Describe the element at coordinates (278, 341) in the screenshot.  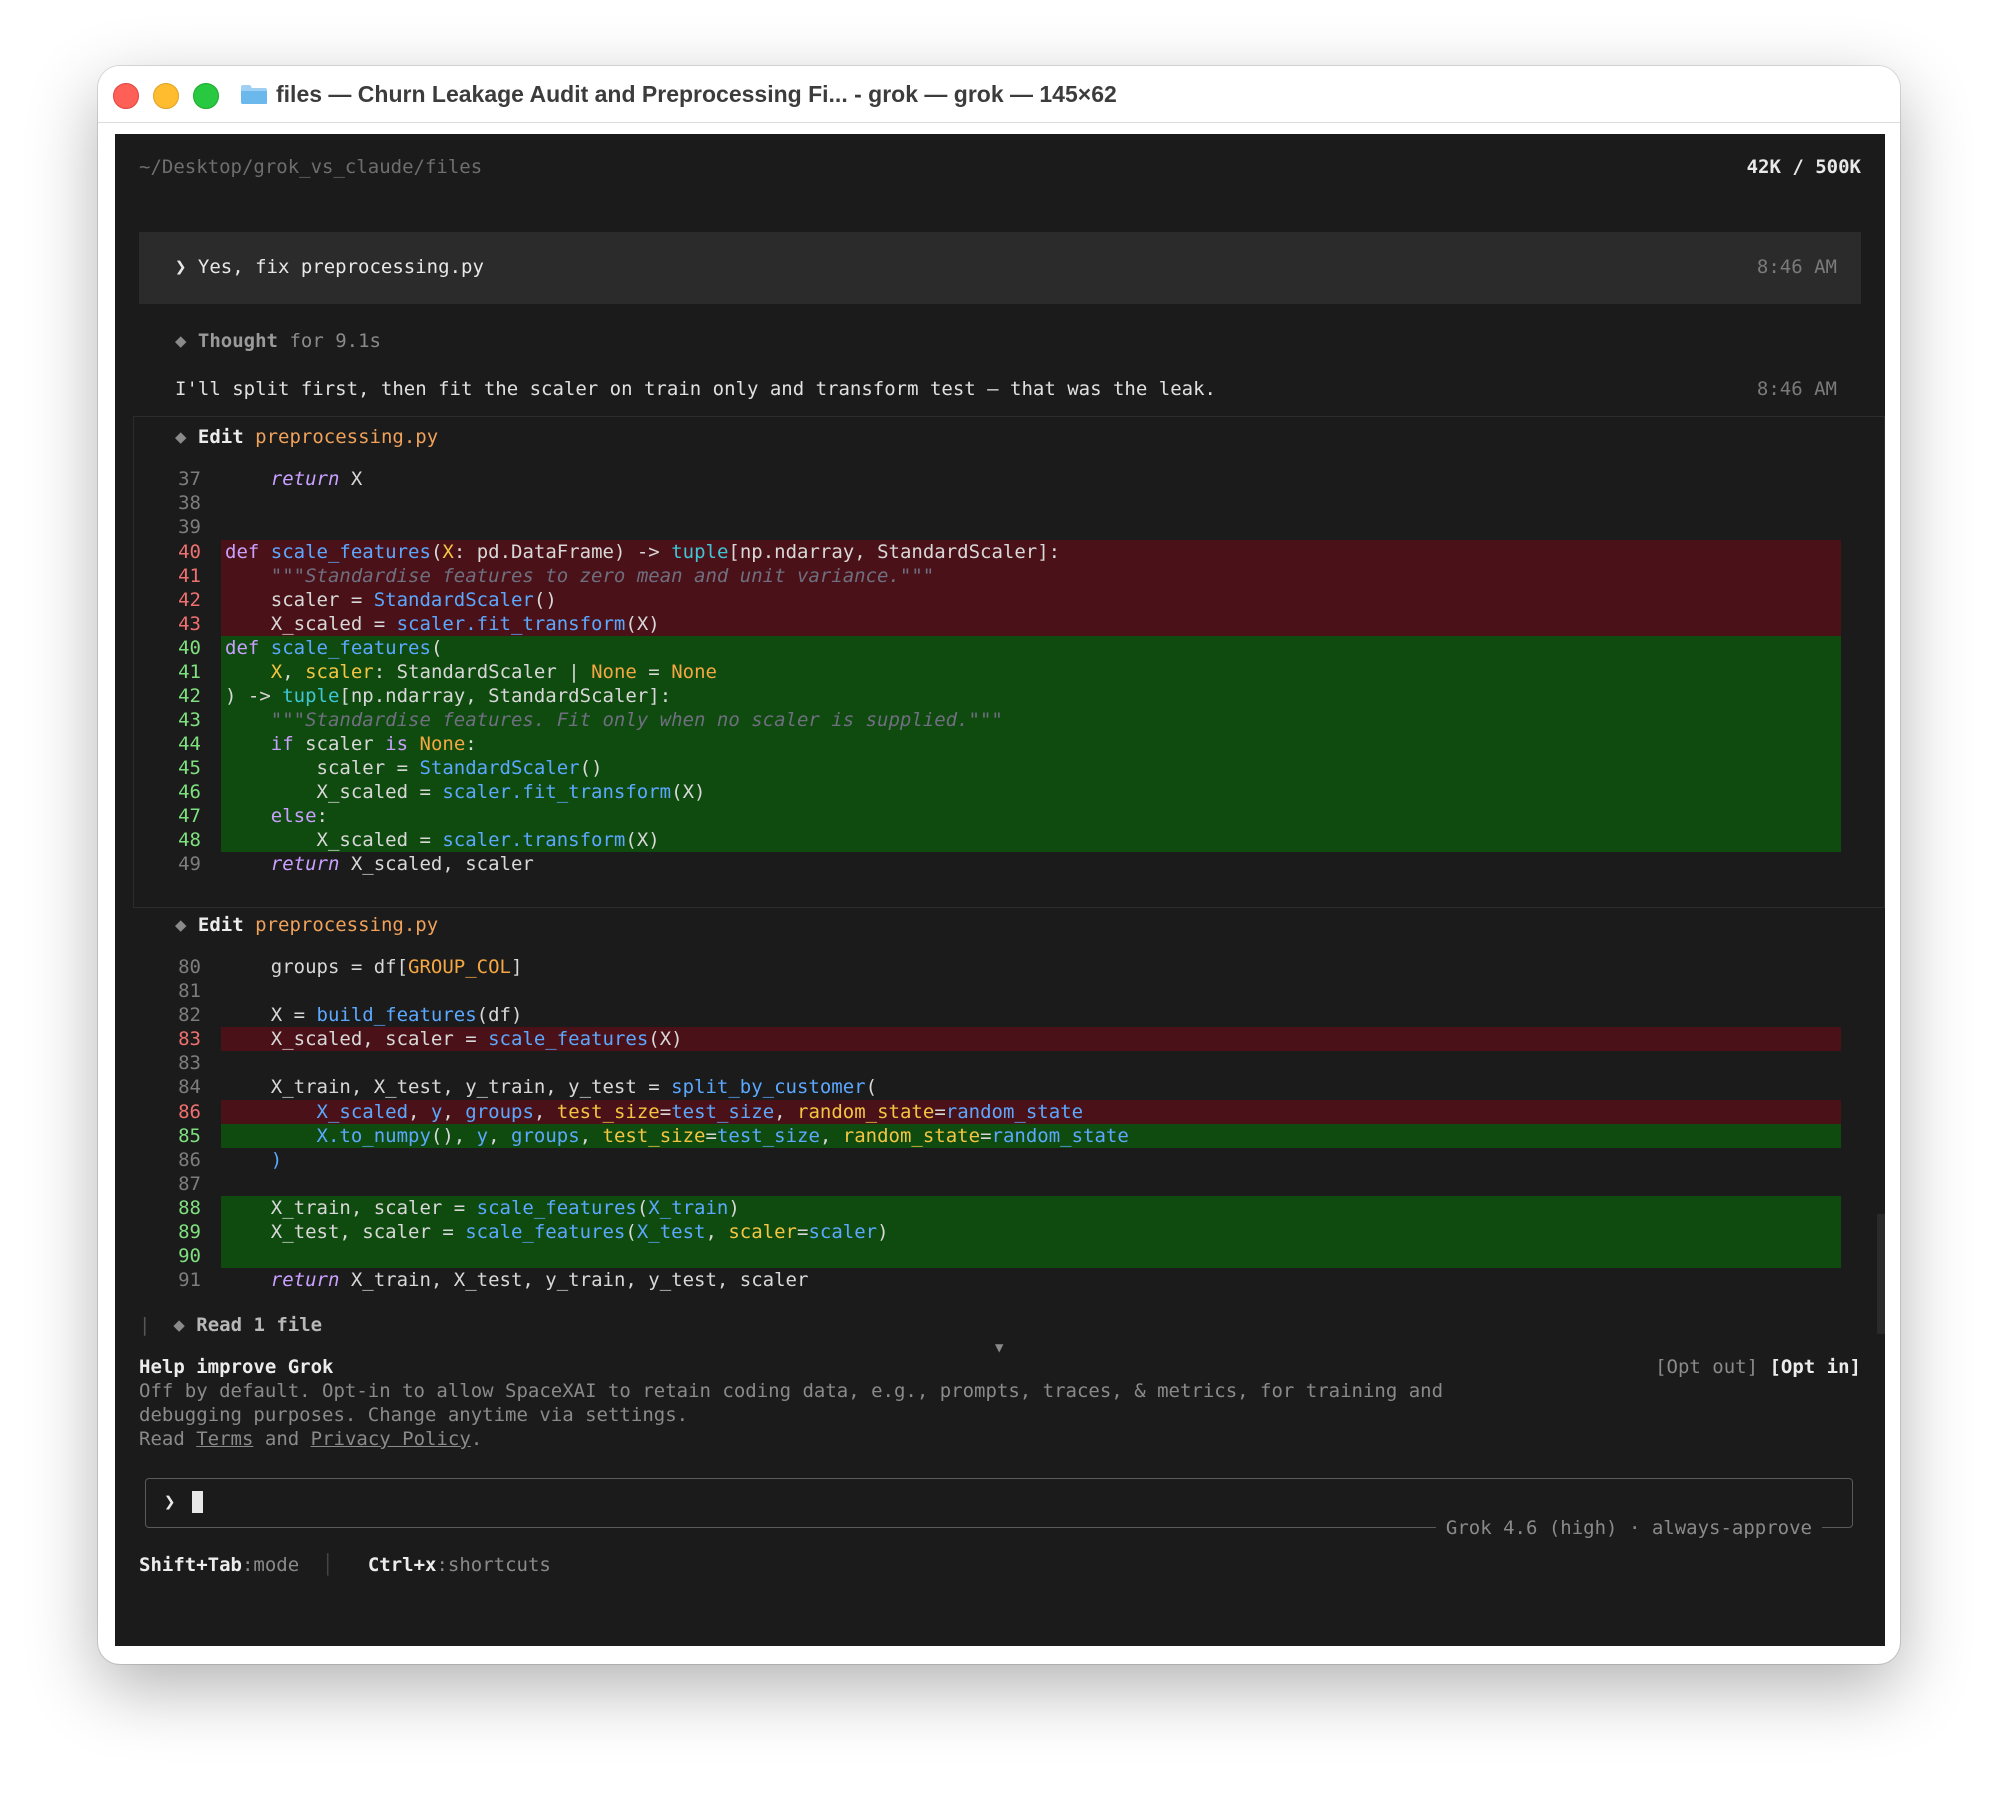
I see `thought-line: ◆ Thought for 9.1s` at that location.